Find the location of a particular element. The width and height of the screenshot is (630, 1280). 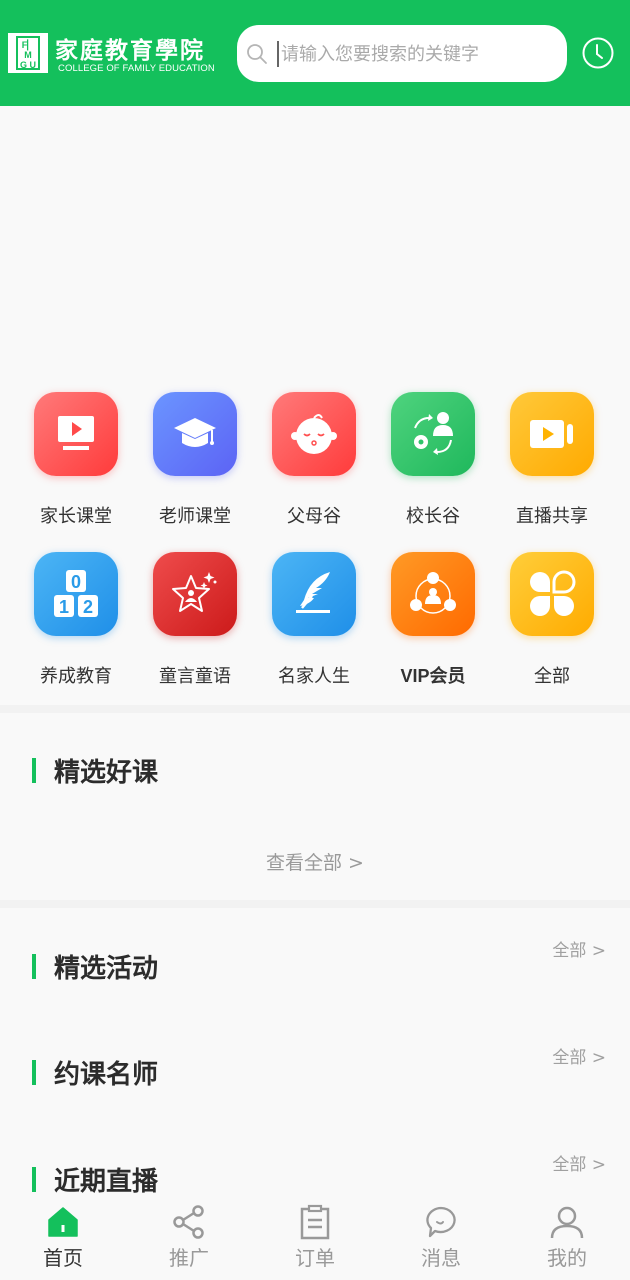

category-children-words: 童言童语 is located at coordinates (195, 611).